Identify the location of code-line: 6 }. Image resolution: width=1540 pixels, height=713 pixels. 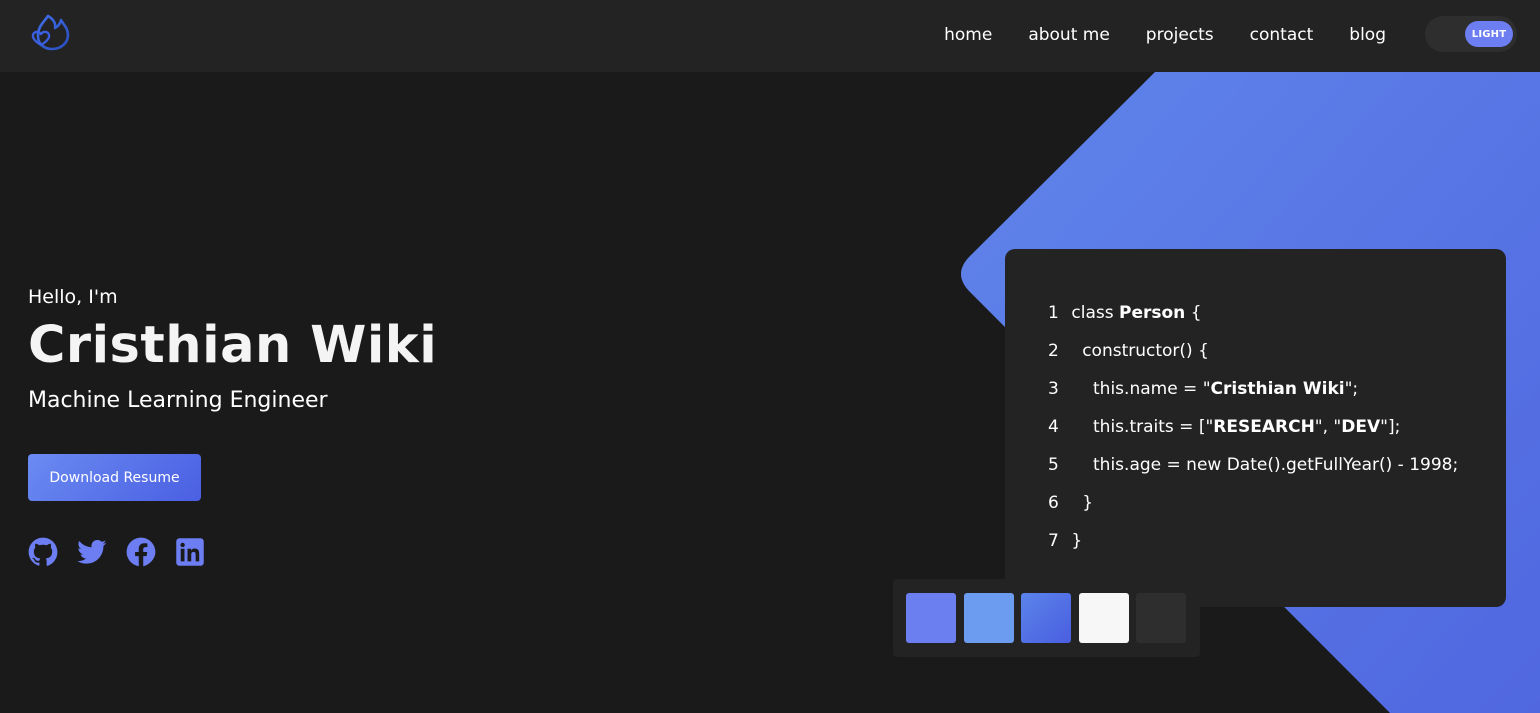
(1070, 503).